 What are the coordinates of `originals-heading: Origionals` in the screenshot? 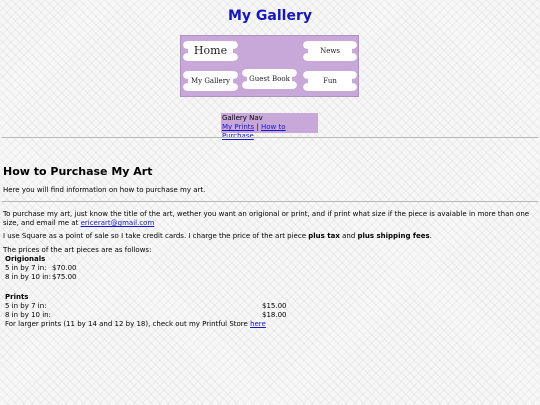 It's located at (25, 259).